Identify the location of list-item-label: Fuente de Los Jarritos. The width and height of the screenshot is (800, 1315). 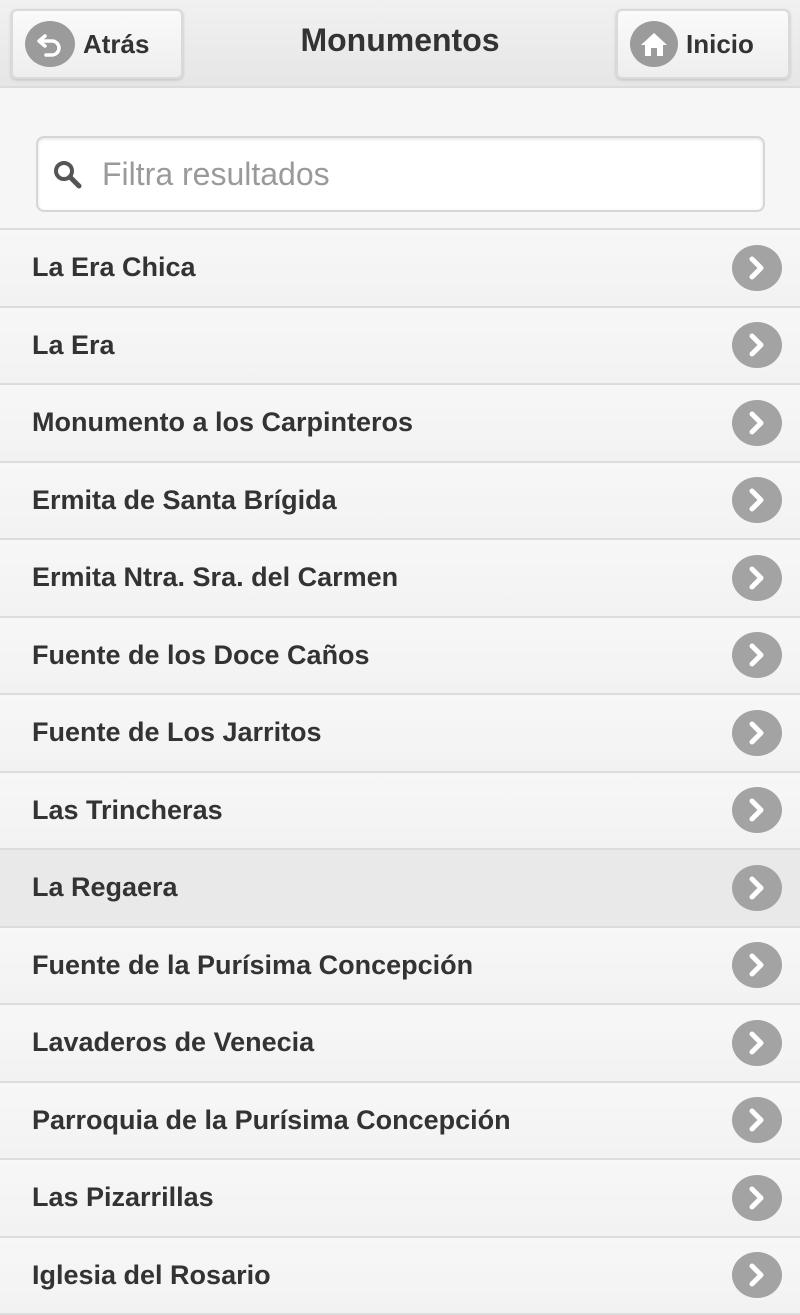
(161, 732).